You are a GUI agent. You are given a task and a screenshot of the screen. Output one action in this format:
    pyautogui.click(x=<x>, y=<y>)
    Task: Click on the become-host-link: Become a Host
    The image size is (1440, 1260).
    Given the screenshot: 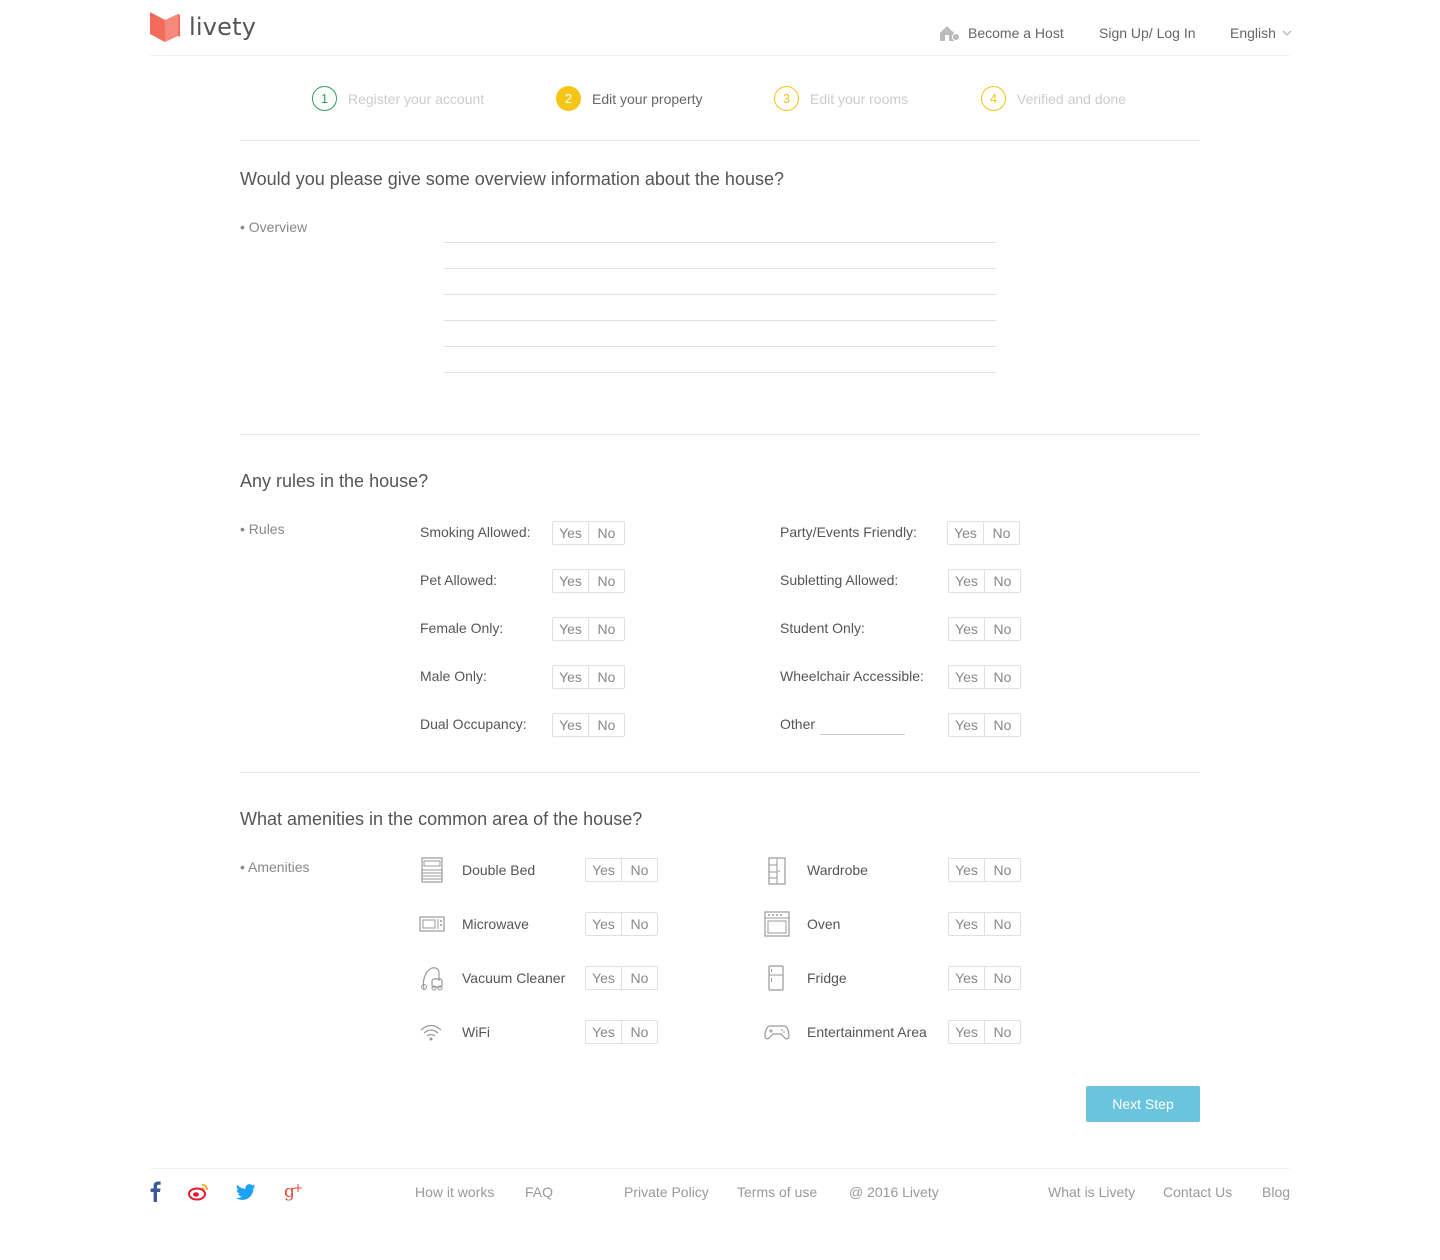 What is the action you would take?
    pyautogui.click(x=1001, y=33)
    